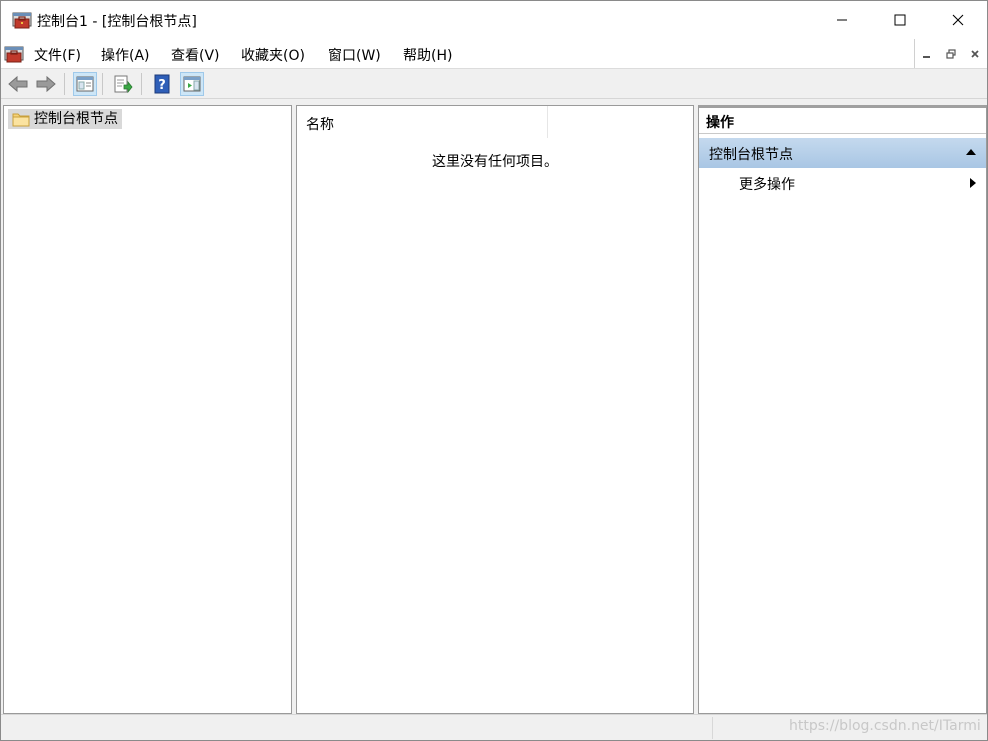 This screenshot has height=741, width=988. I want to click on mdi-close-button, so click(975, 53).